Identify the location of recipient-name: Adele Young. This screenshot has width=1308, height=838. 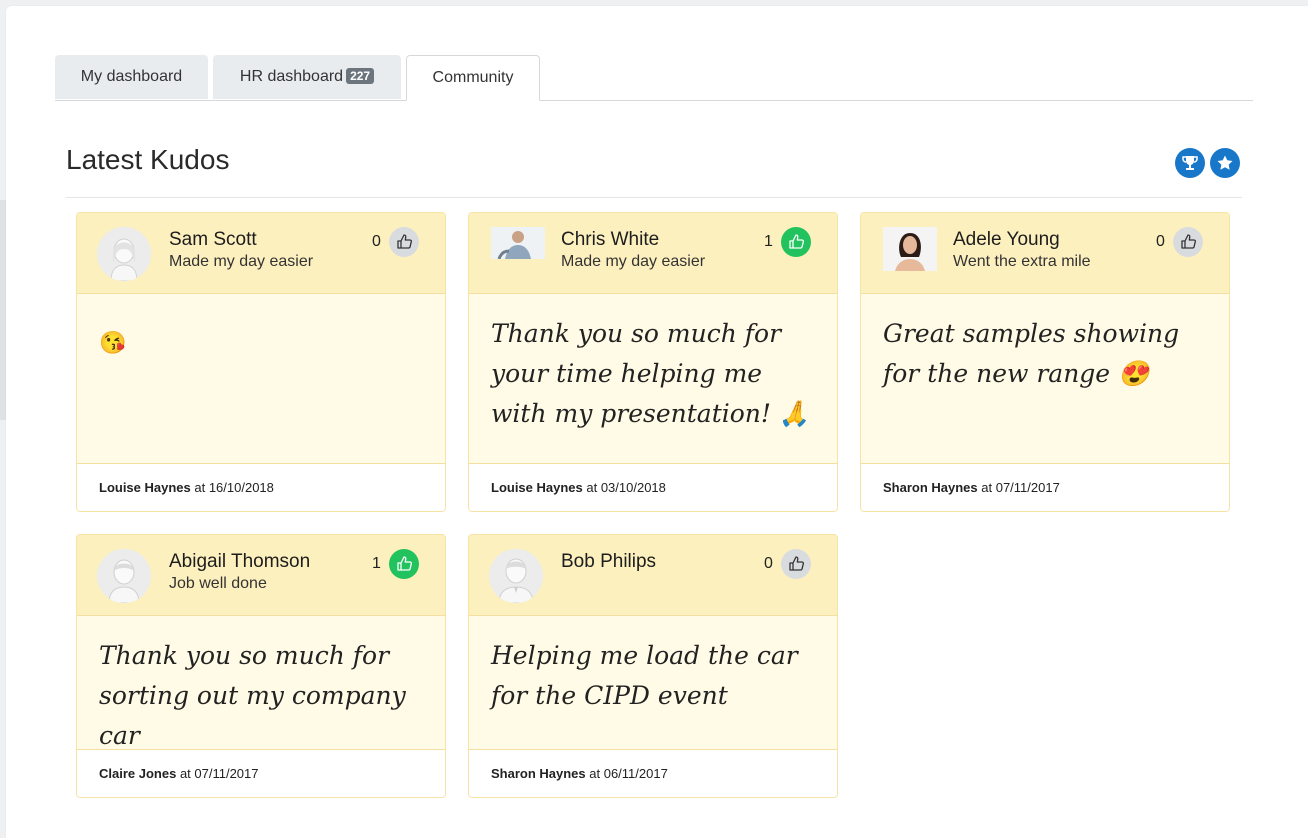
(1006, 239).